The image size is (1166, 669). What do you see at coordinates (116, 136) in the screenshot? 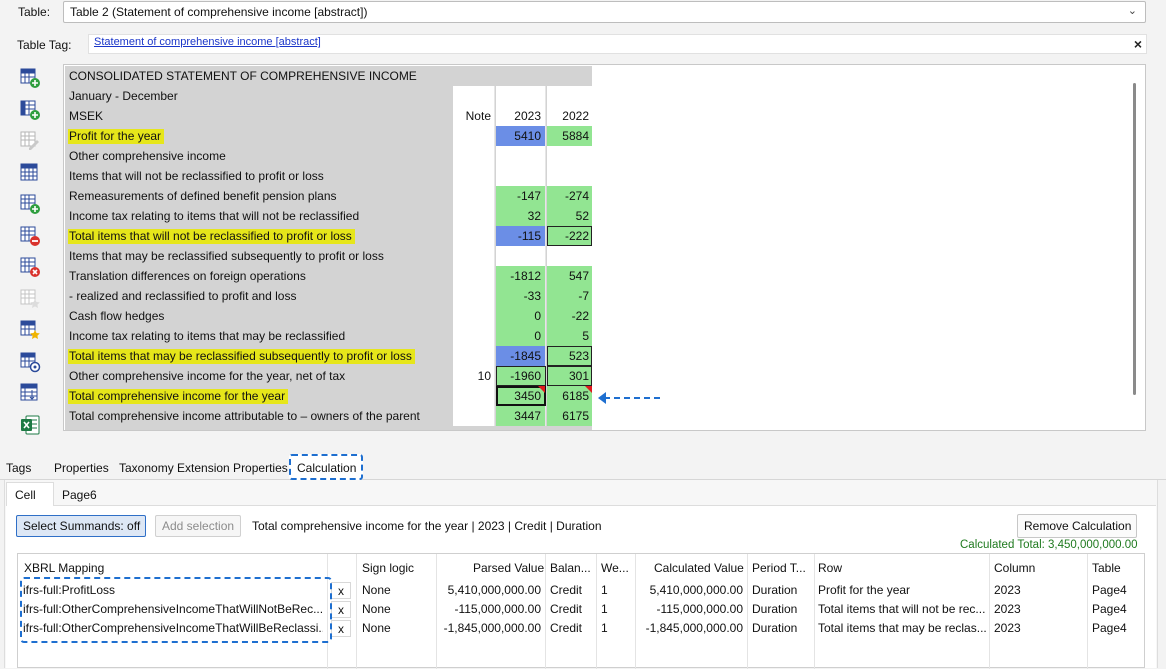
I see `grid-row-label: Profit for the year` at bounding box center [116, 136].